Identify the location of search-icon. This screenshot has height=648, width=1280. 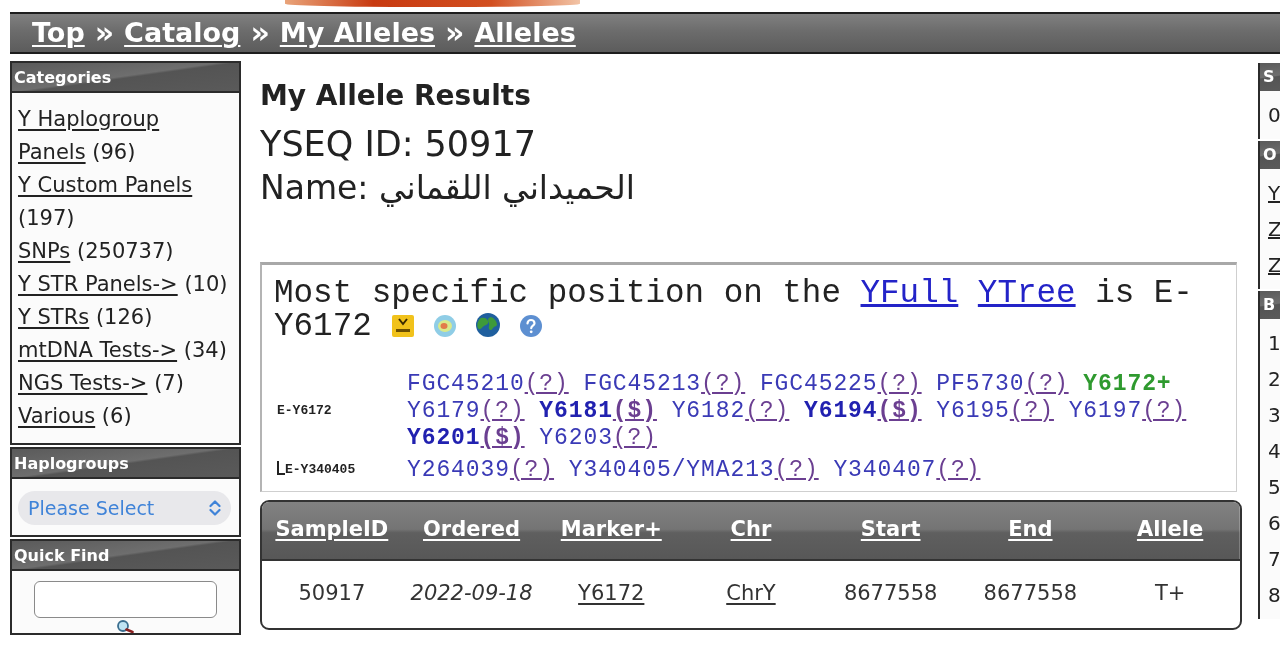
(125, 626).